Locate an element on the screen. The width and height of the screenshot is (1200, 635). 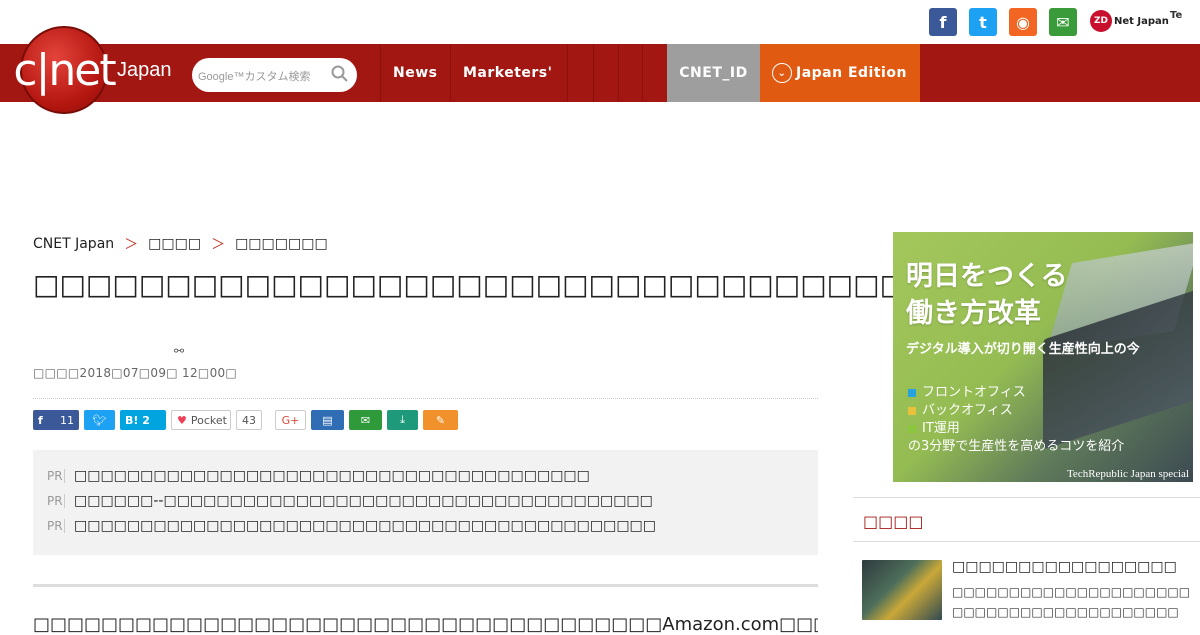
sidebar-item-thumbnail is located at coordinates (902, 590).